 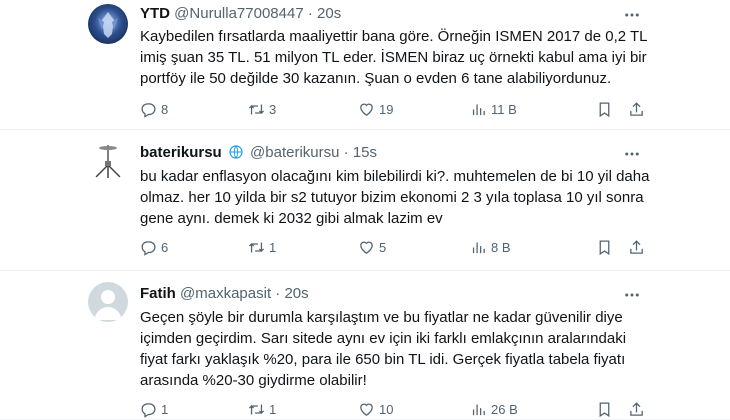 What do you see at coordinates (501, 247) in the screenshot?
I see `view-count: 8 B` at bounding box center [501, 247].